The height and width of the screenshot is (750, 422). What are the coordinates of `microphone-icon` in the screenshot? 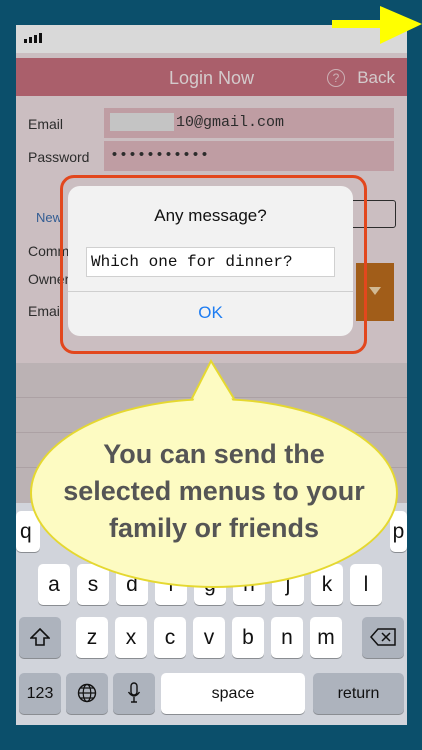 It's located at (134, 692).